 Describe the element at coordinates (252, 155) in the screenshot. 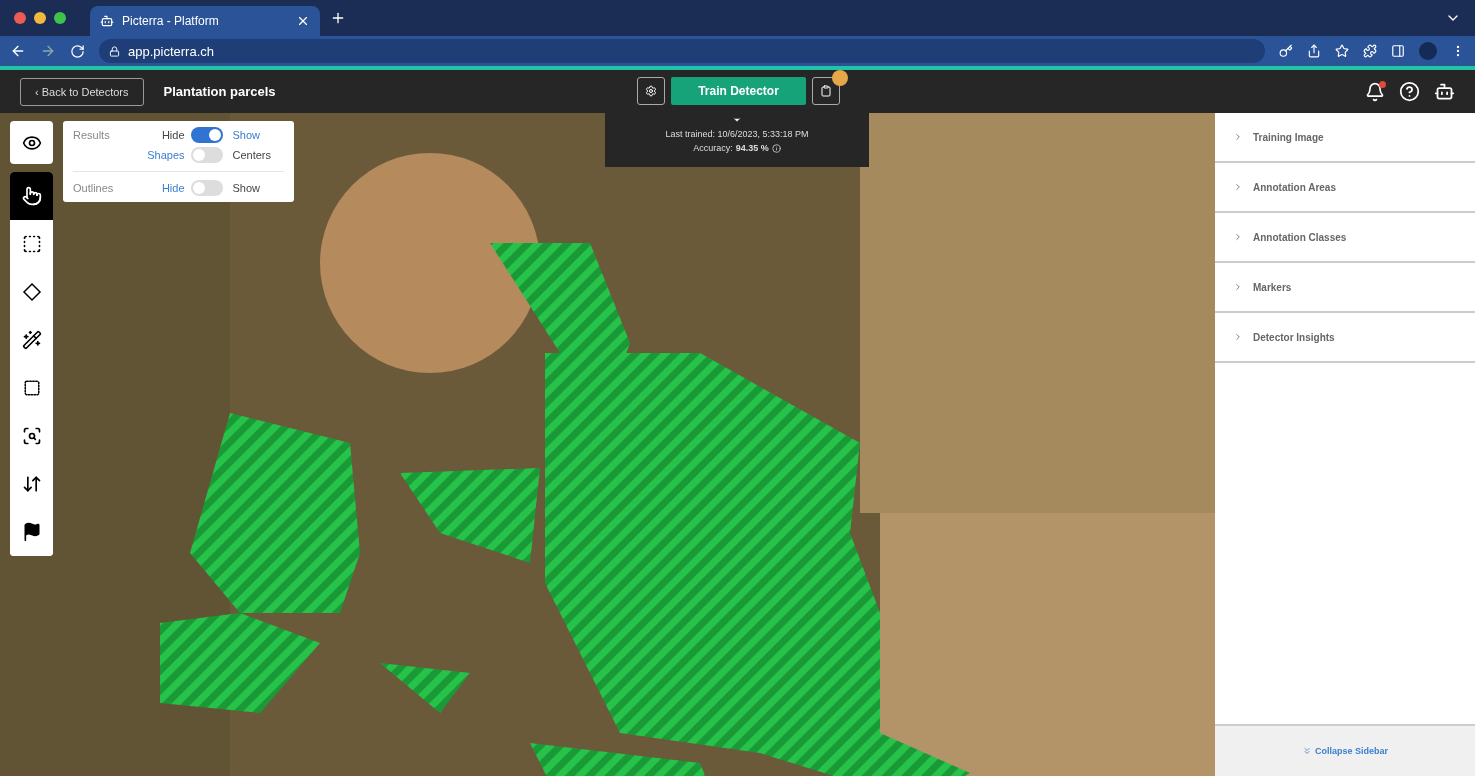

I see `option-text: Centers` at that location.